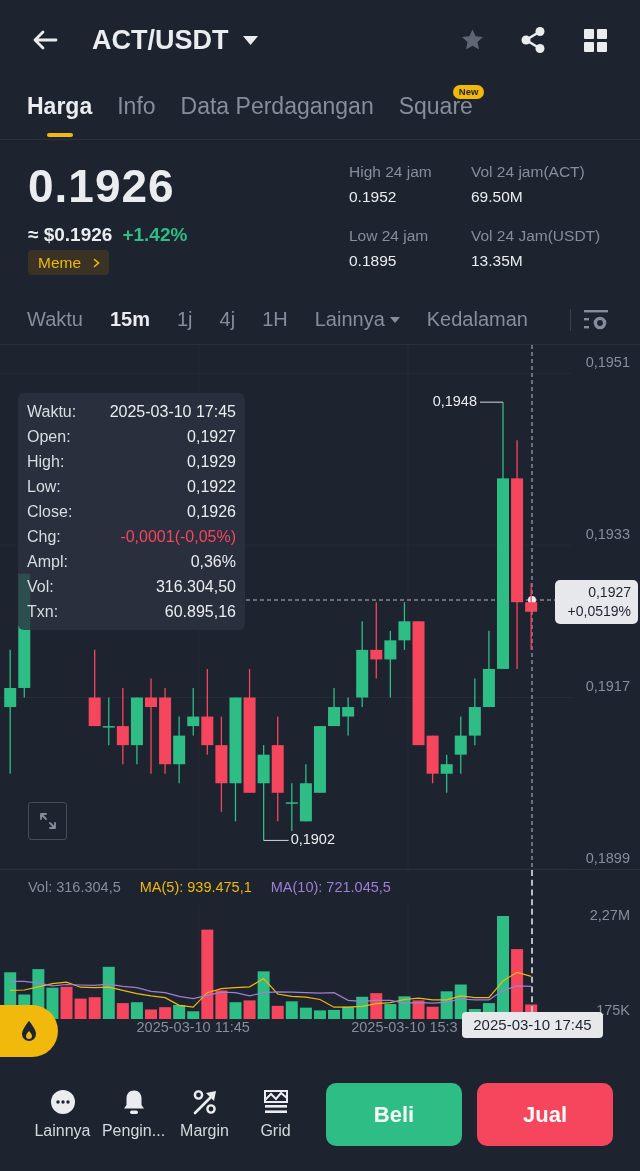 This screenshot has height=1171, width=640. I want to click on expand-icon, so click(47, 821).